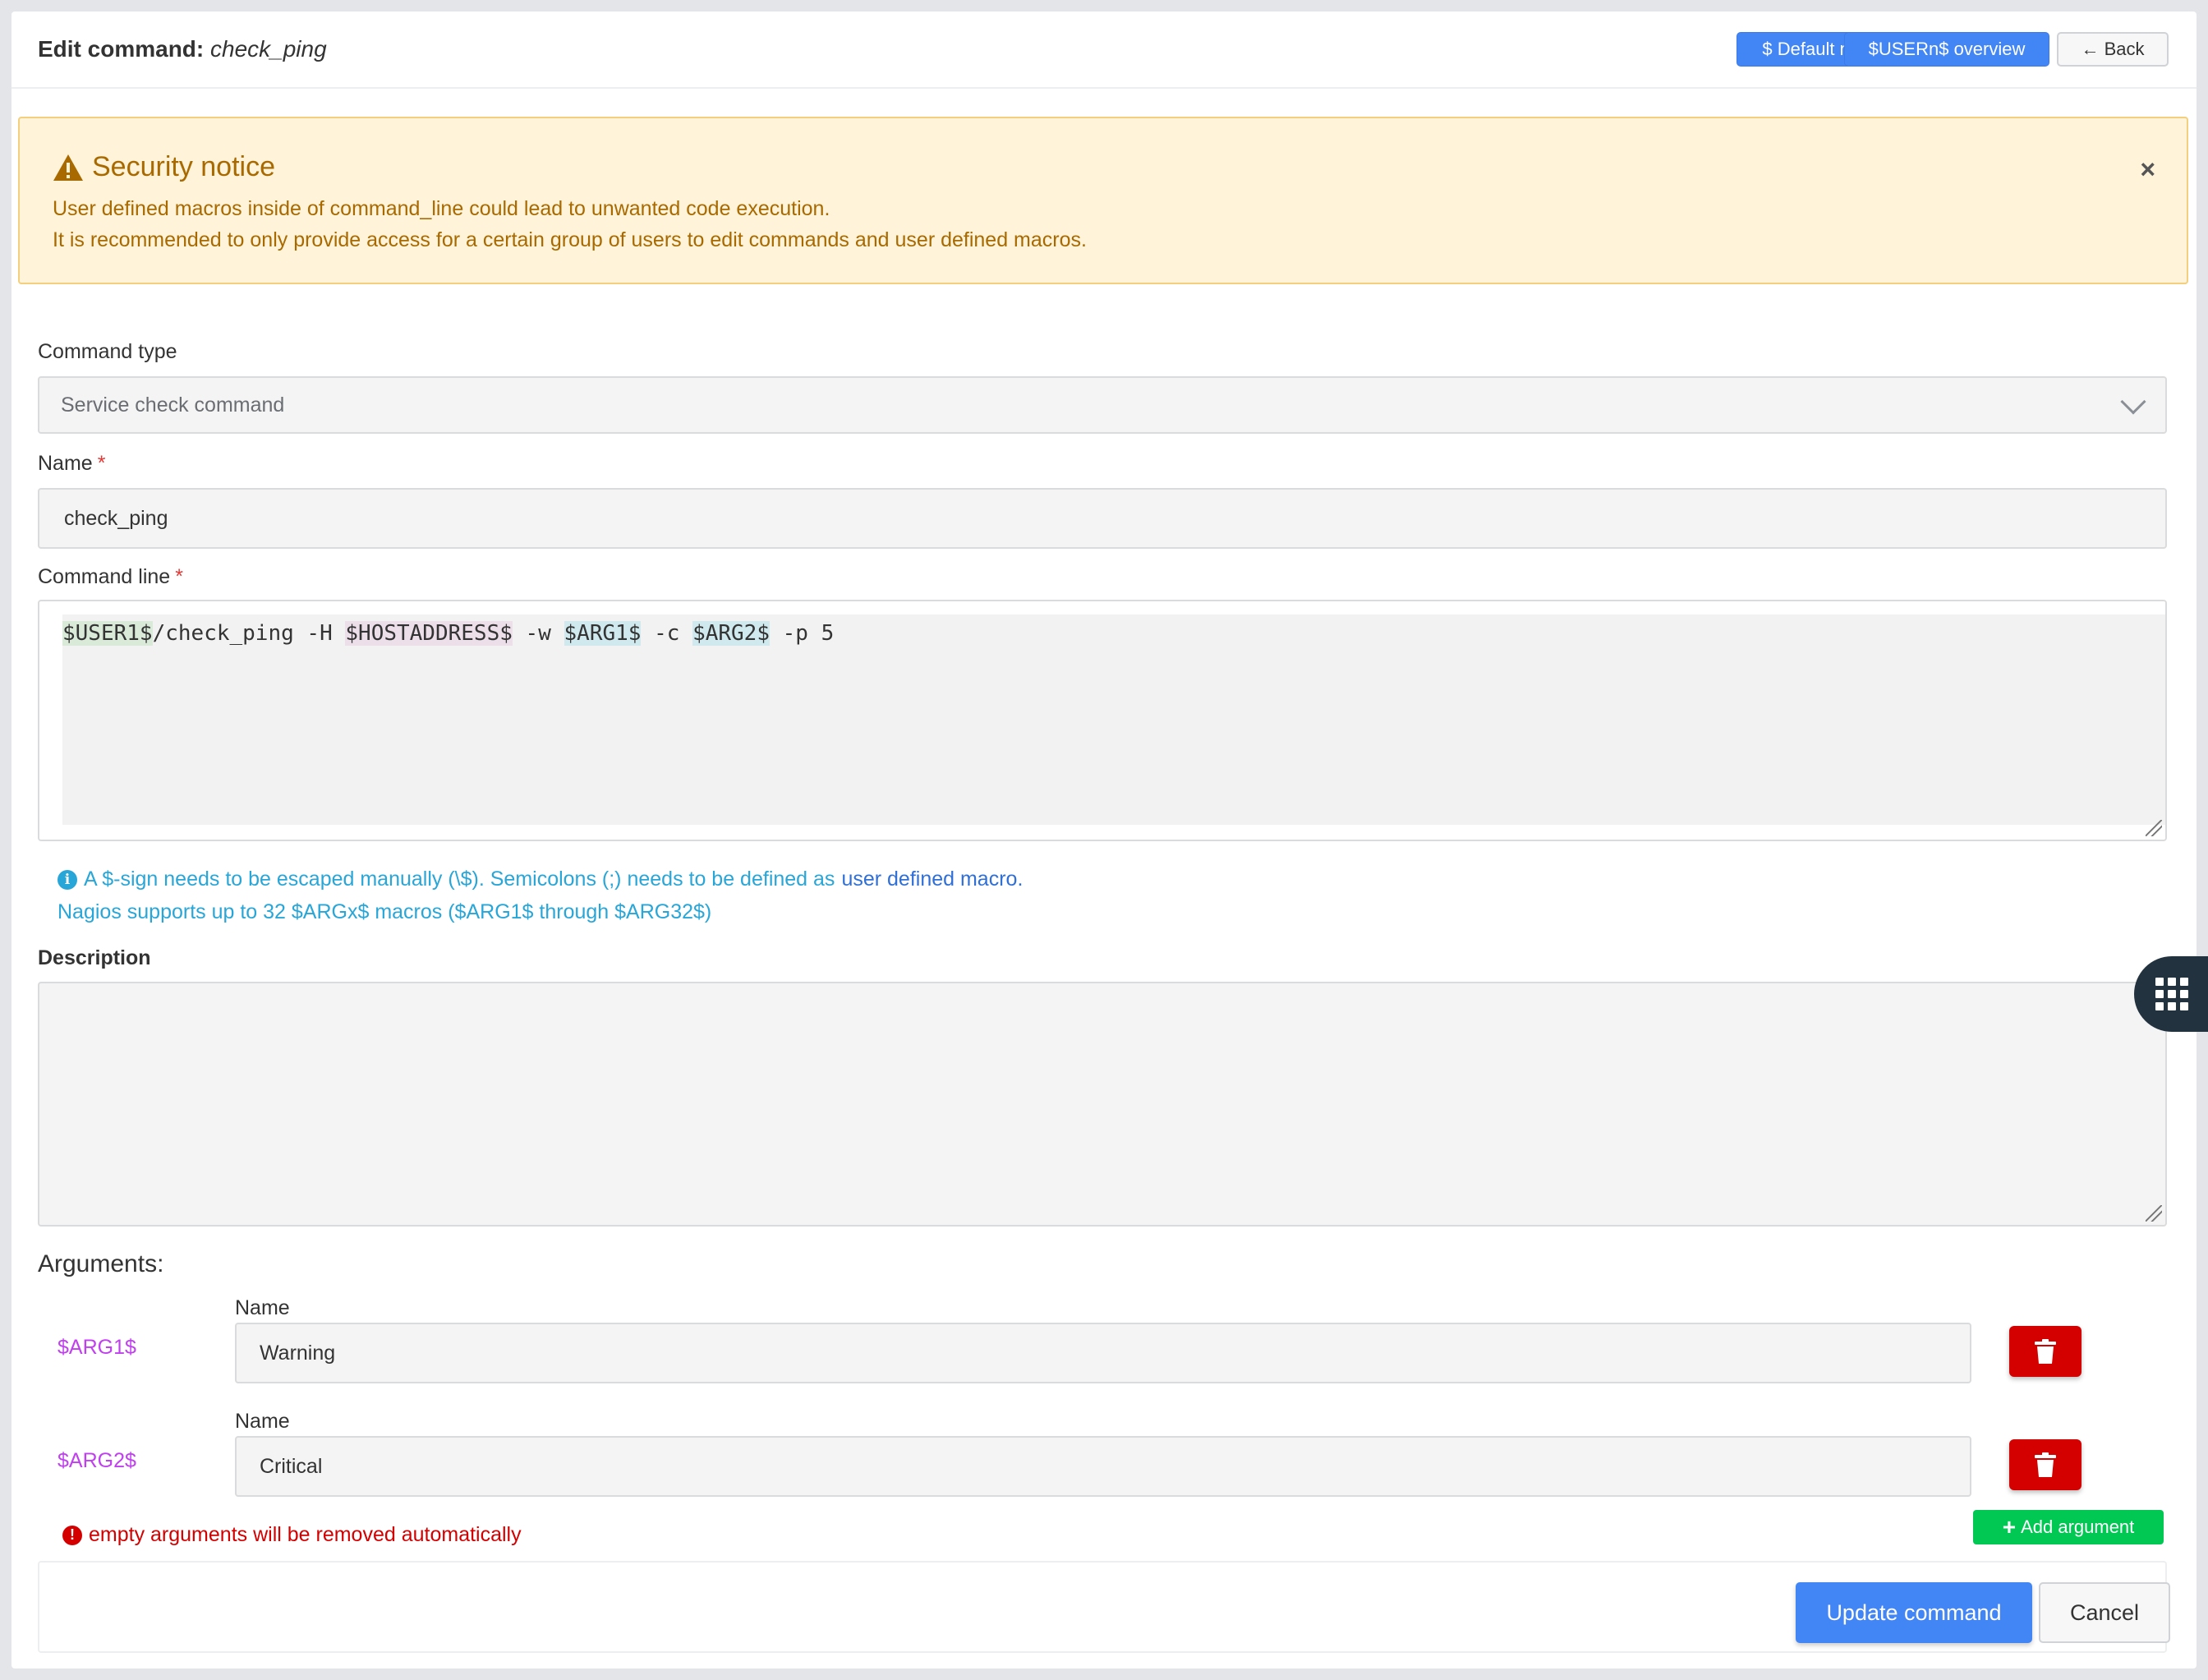 The image size is (2208, 1680). What do you see at coordinates (107, 351) in the screenshot?
I see `command-type-label: Command type` at bounding box center [107, 351].